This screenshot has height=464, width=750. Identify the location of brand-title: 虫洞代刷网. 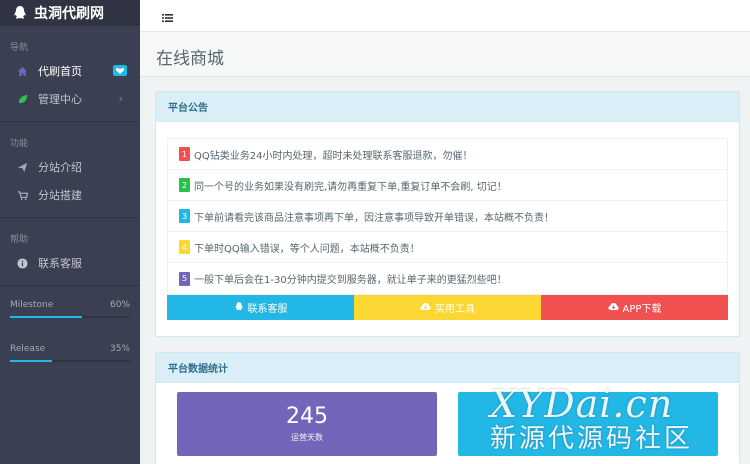
(69, 14).